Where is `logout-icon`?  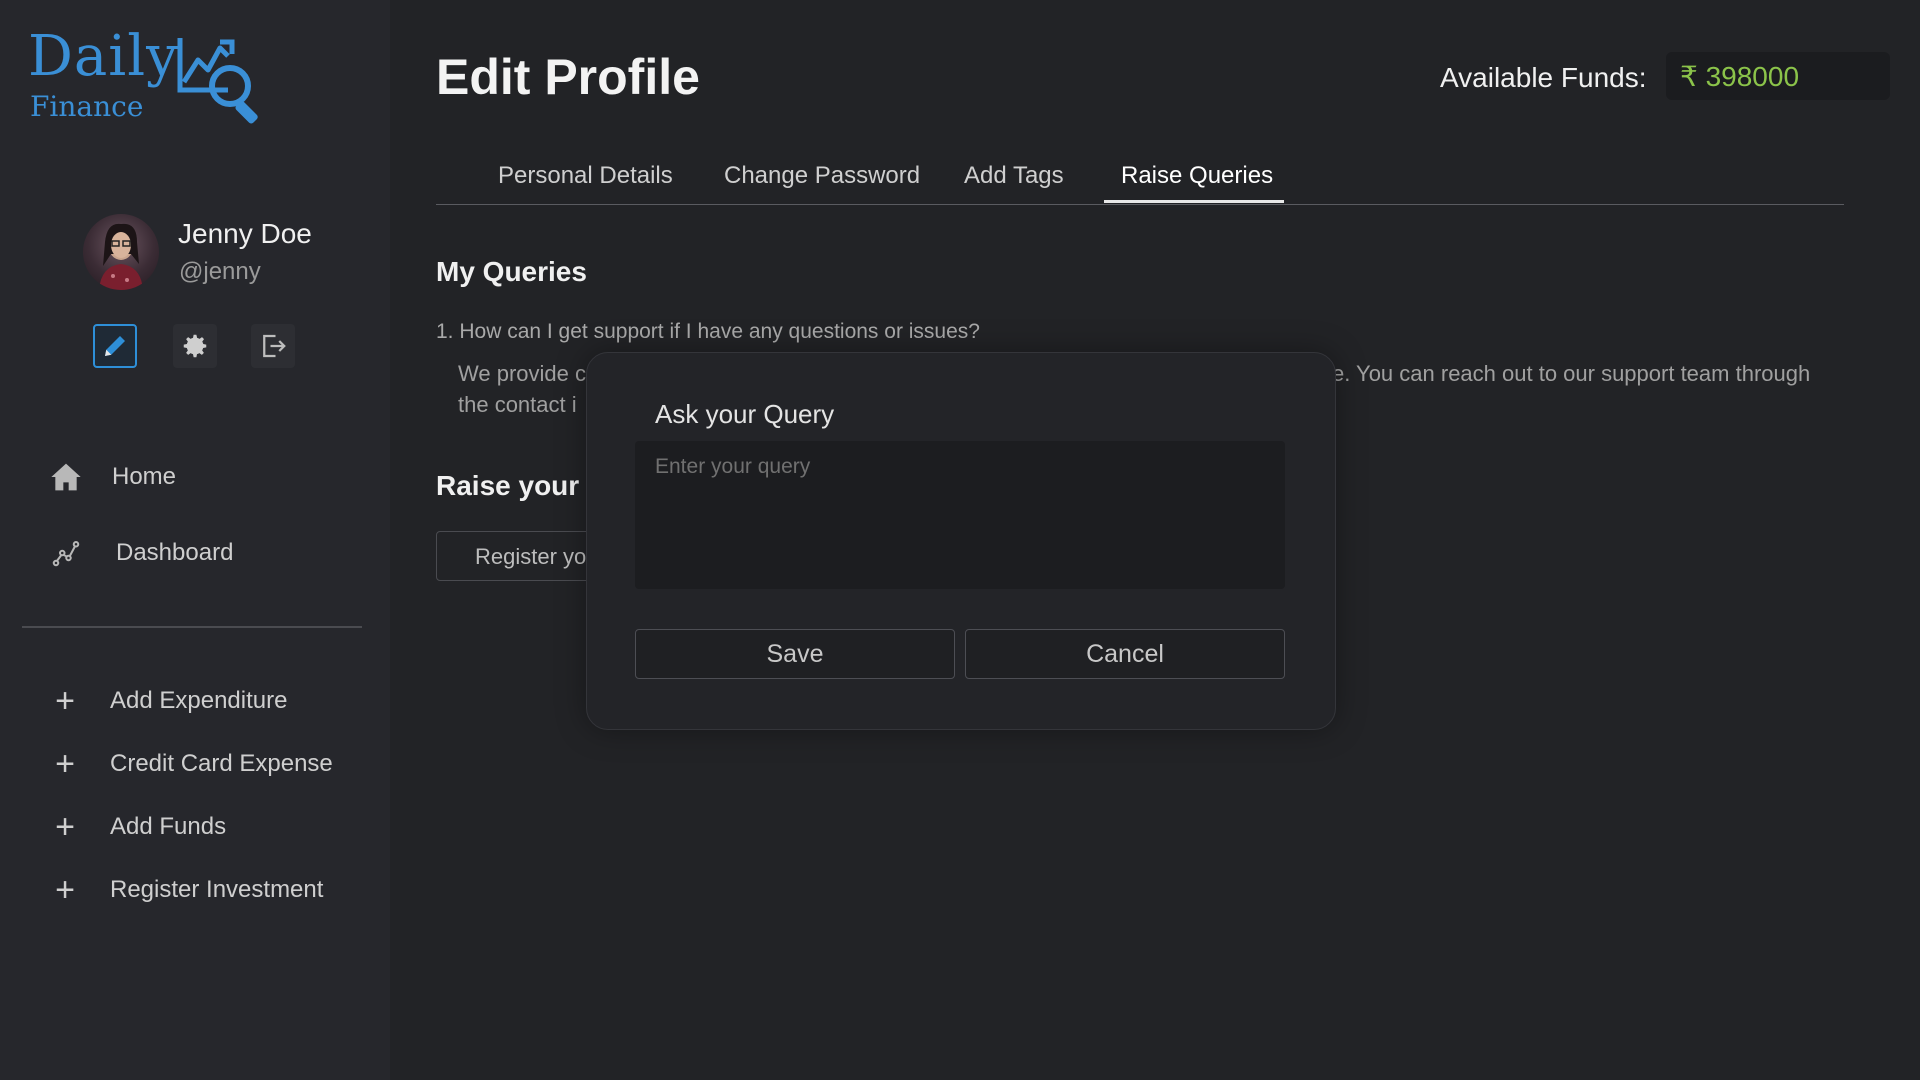
logout-icon is located at coordinates (274, 346).